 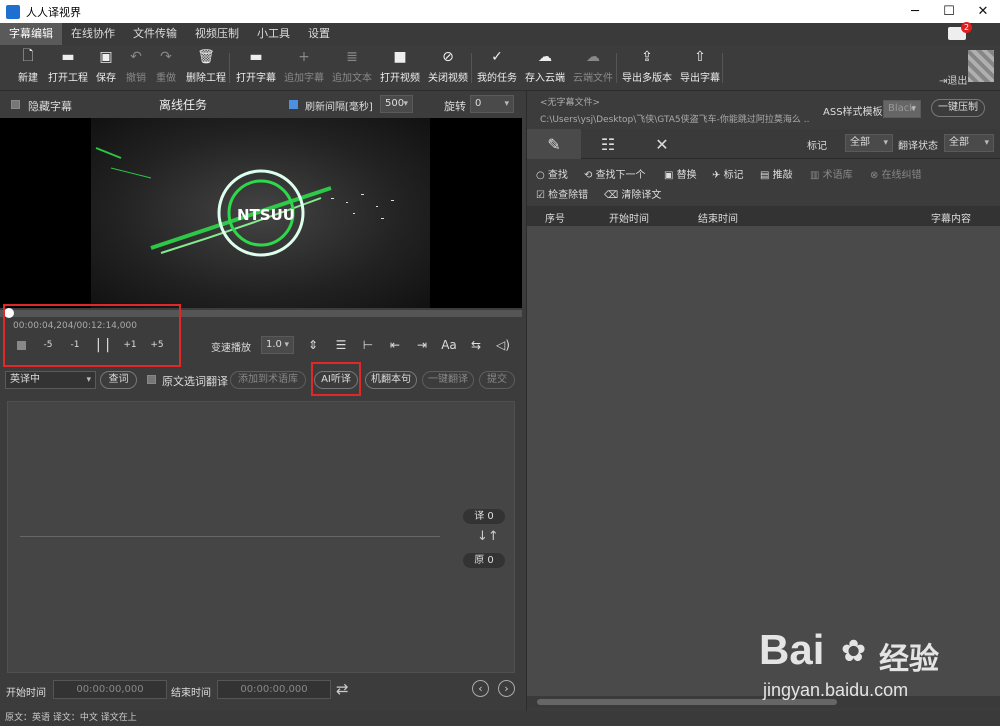 What do you see at coordinates (273, 34) in the screenshot?
I see `menu-tools: 小工具` at bounding box center [273, 34].